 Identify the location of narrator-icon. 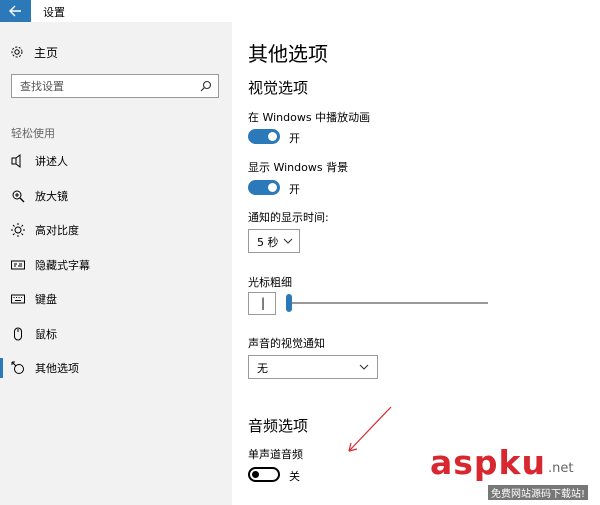
(16, 161).